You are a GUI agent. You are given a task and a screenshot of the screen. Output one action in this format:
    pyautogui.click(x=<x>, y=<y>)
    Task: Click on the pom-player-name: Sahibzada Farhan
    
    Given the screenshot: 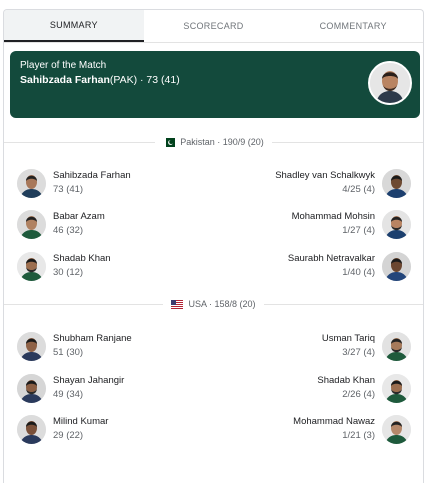 What is the action you would take?
    pyautogui.click(x=65, y=80)
    